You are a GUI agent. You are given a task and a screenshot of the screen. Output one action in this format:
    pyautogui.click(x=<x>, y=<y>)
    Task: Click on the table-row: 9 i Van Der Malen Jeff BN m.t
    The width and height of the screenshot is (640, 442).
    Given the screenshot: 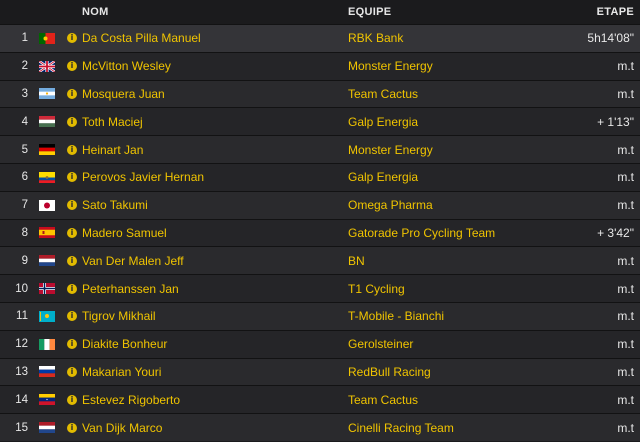 What is the action you would take?
    pyautogui.click(x=320, y=260)
    